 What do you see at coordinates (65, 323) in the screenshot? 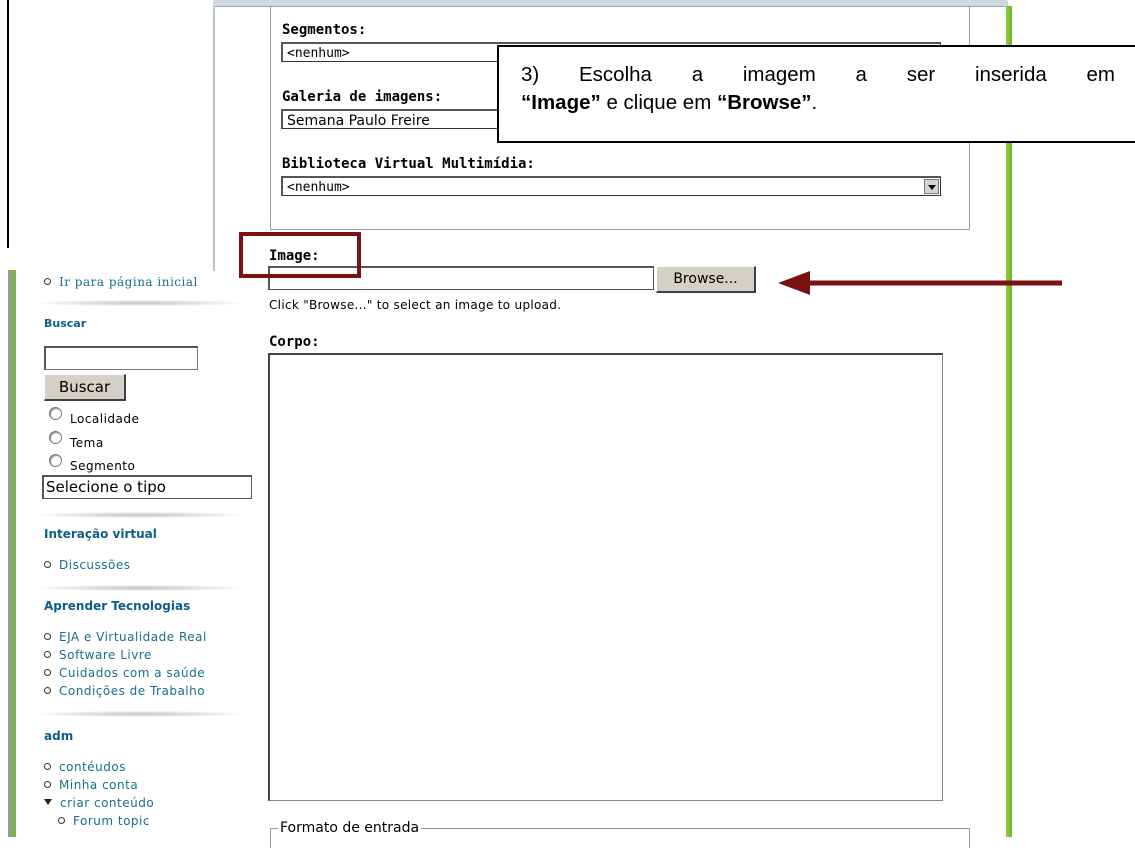
I see `buscar-heading: Buscar` at bounding box center [65, 323].